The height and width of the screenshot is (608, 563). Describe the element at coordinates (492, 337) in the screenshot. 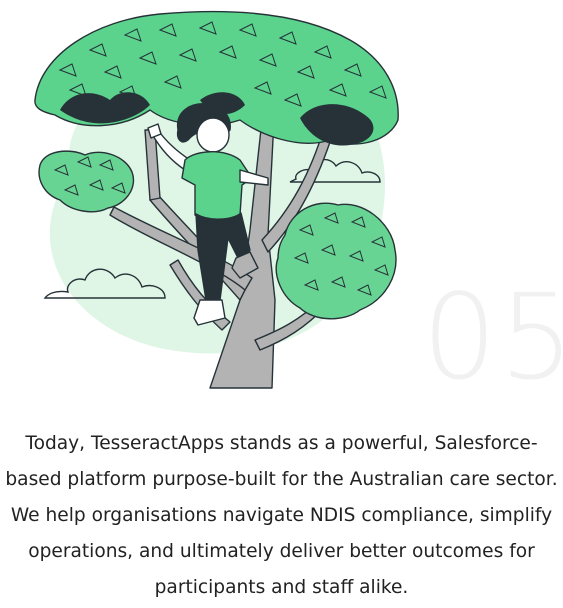

I see `step-number: 05` at that location.